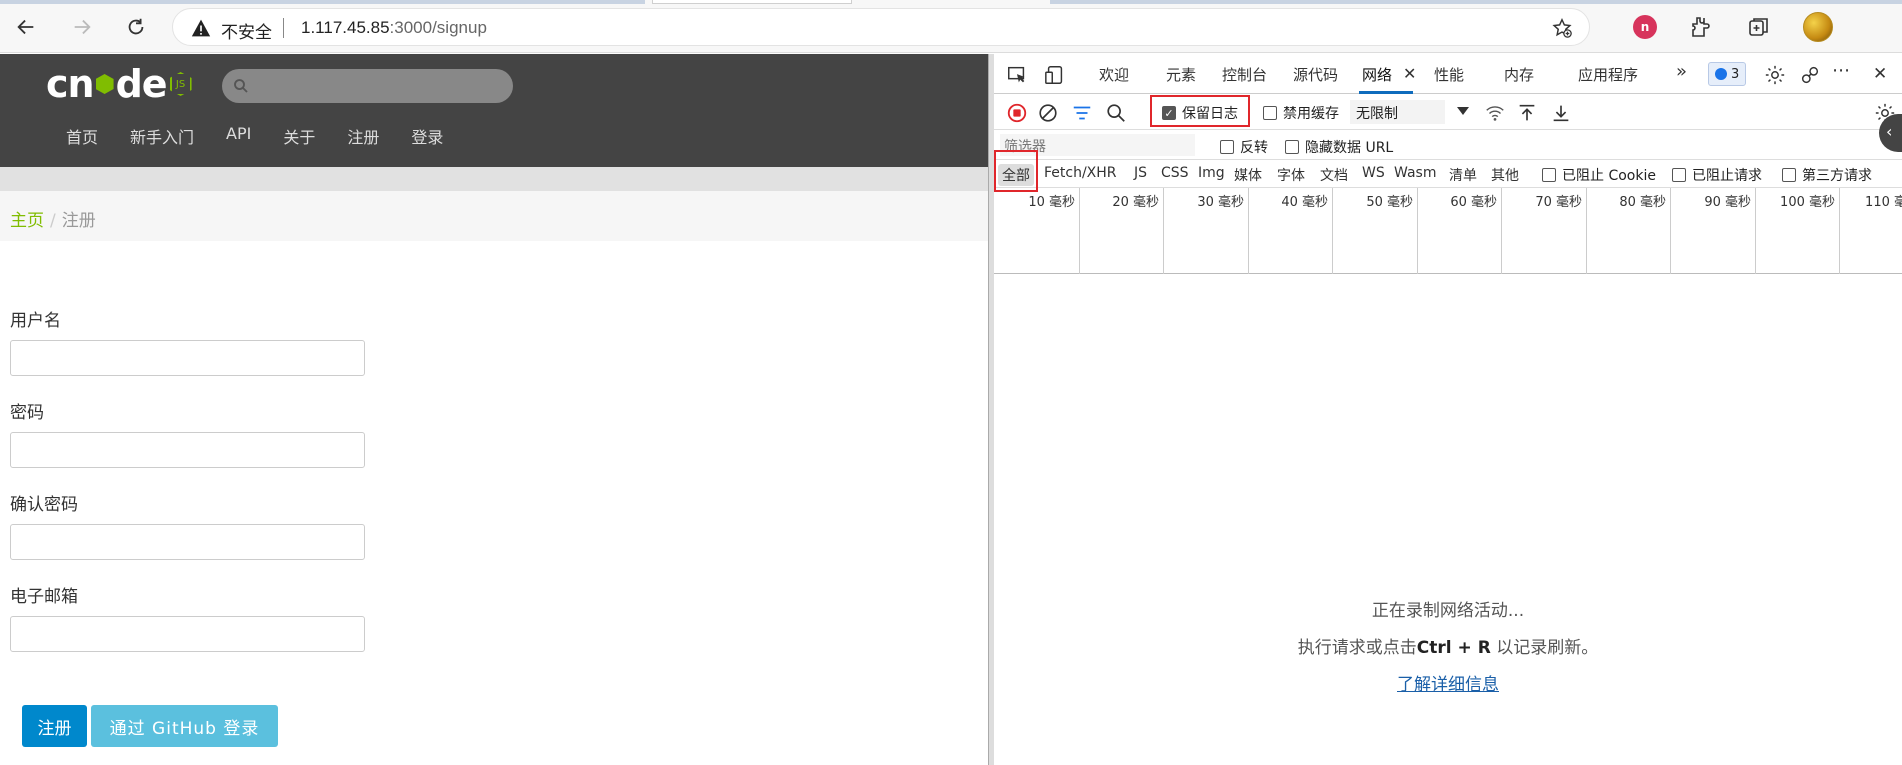 This screenshot has width=1902, height=765. Describe the element at coordinates (1645, 27) in the screenshot. I see `extension-red-icon: n` at that location.